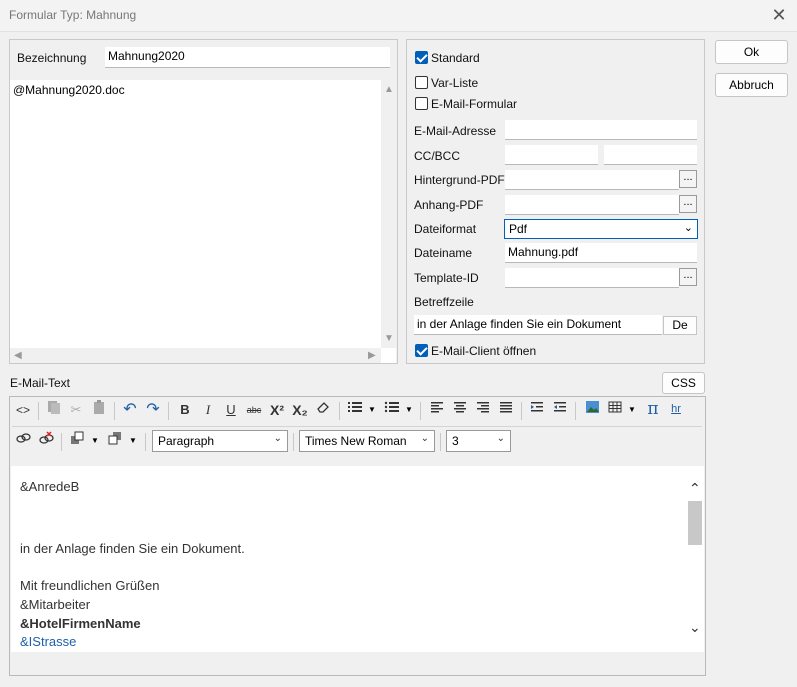 Image resolution: width=797 pixels, height=687 pixels. What do you see at coordinates (650, 155) in the screenshot?
I see `bcc-input` at bounding box center [650, 155].